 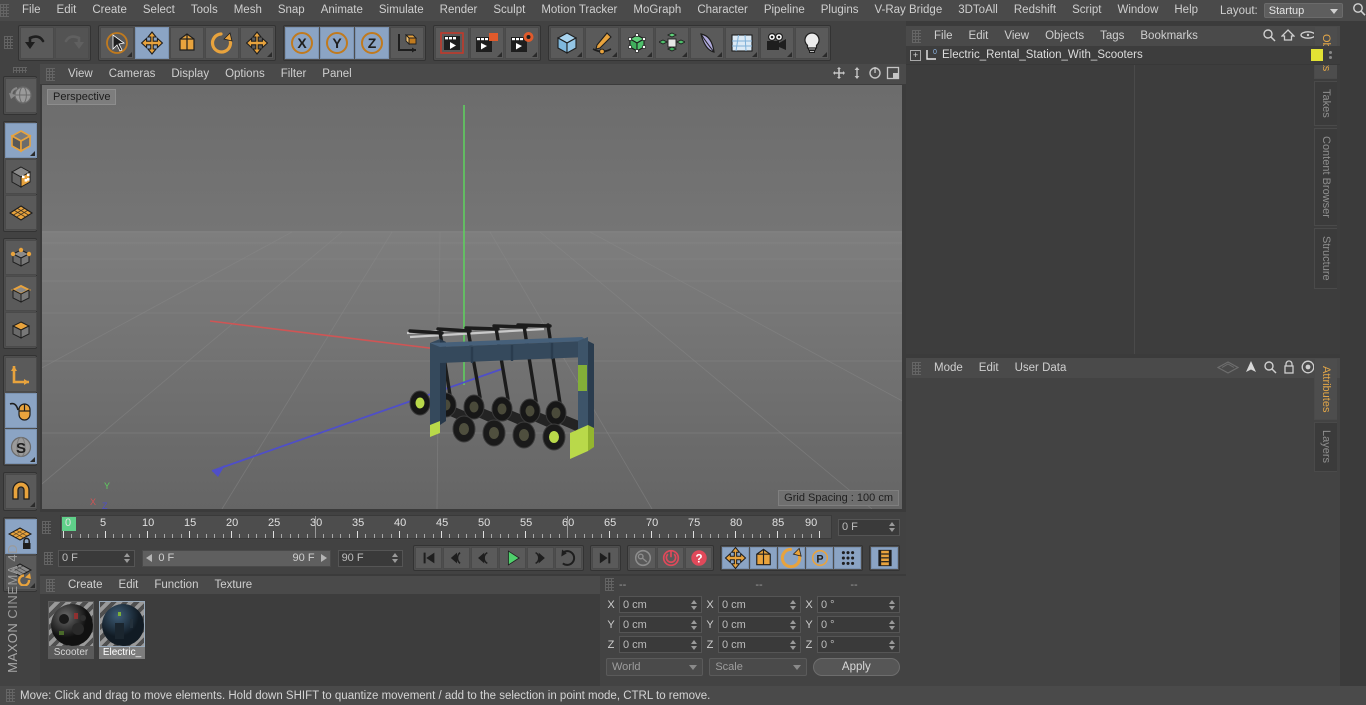 What do you see at coordinates (847, 558) in the screenshot?
I see `pla-key-button` at bounding box center [847, 558].